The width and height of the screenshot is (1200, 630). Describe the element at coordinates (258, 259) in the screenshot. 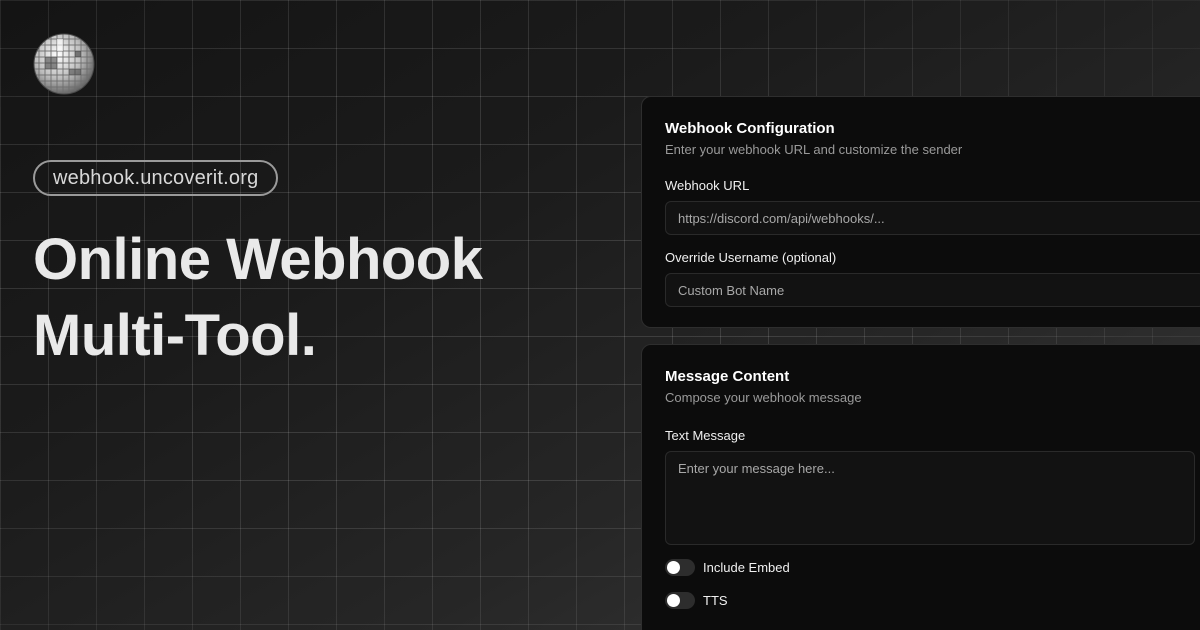

I see `hero-headline-line-1: Online Webhook` at that location.